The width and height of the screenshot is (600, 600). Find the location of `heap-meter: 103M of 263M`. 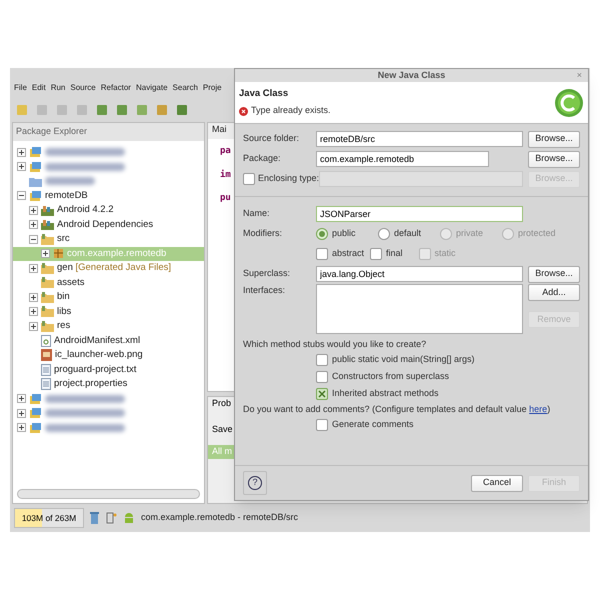

heap-meter: 103M of 263M is located at coordinates (49, 518).